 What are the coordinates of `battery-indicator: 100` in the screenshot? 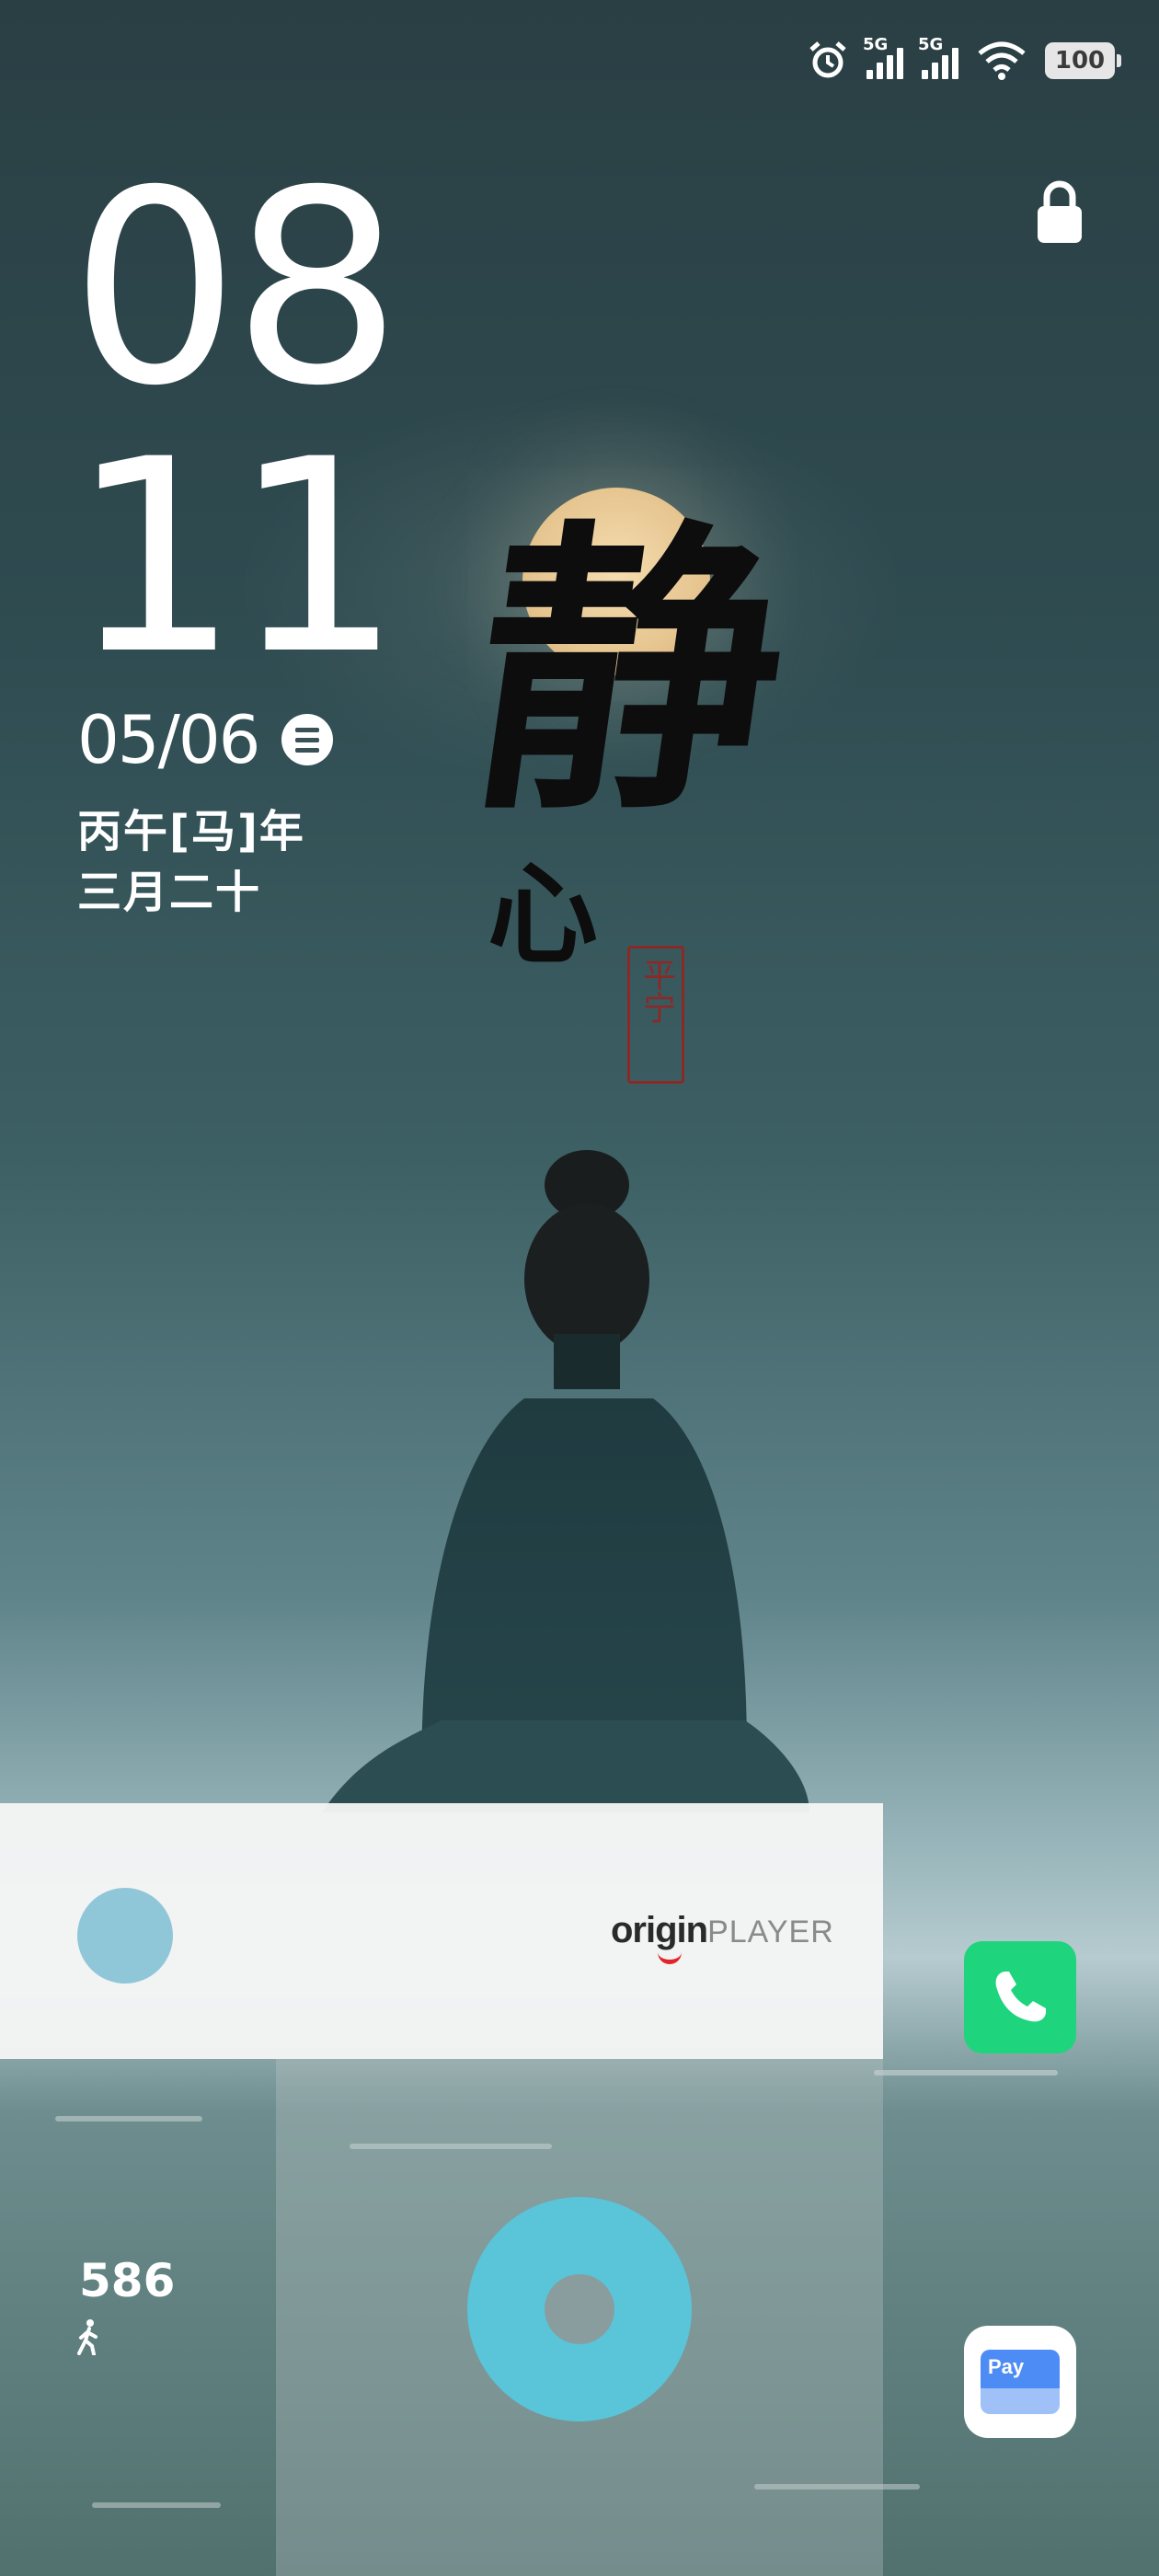 It's located at (1083, 60).